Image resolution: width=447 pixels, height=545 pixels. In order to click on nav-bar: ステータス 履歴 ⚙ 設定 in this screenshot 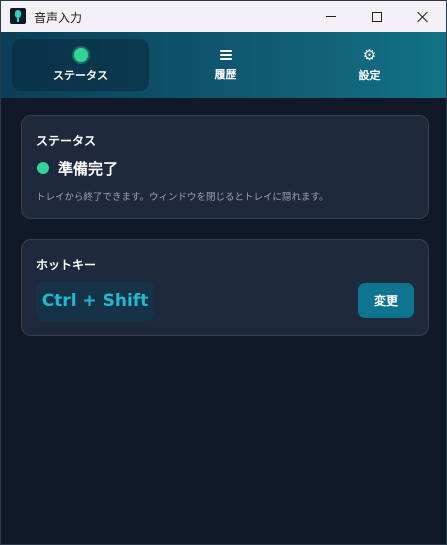, I will do `click(223, 65)`.